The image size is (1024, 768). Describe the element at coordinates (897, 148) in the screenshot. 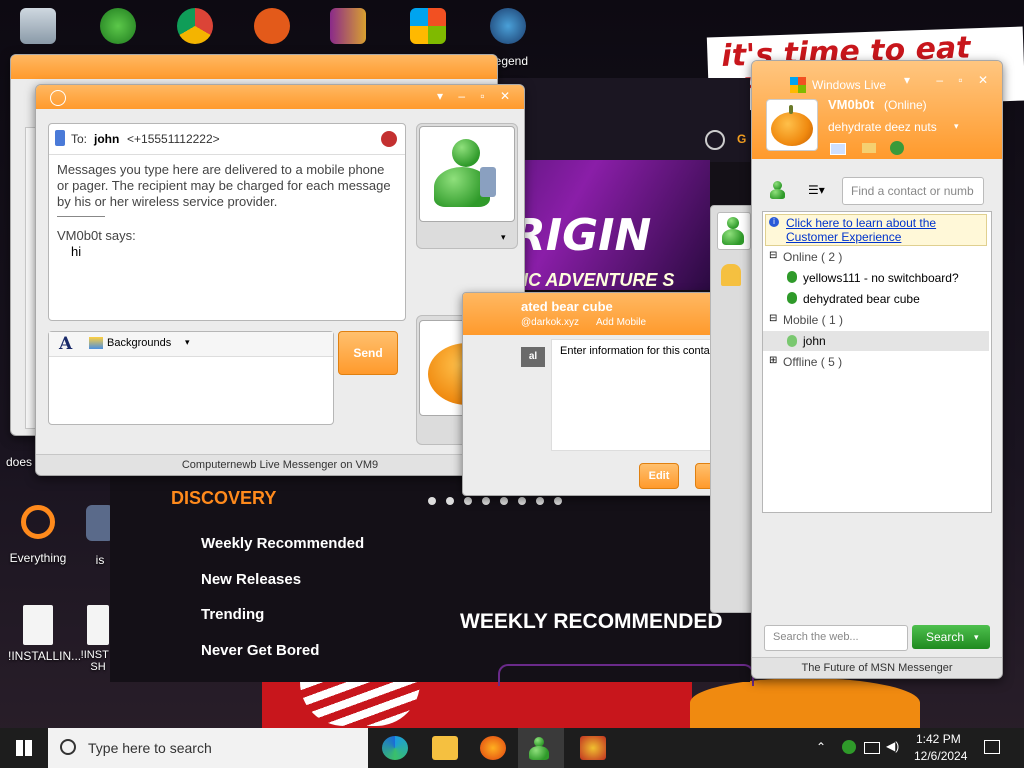

I see `spaces-icon` at that location.